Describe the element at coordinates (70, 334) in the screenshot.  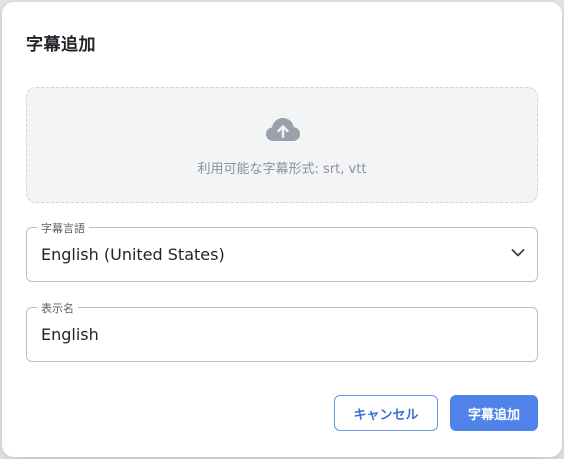
I see `display-name-value: English` at that location.